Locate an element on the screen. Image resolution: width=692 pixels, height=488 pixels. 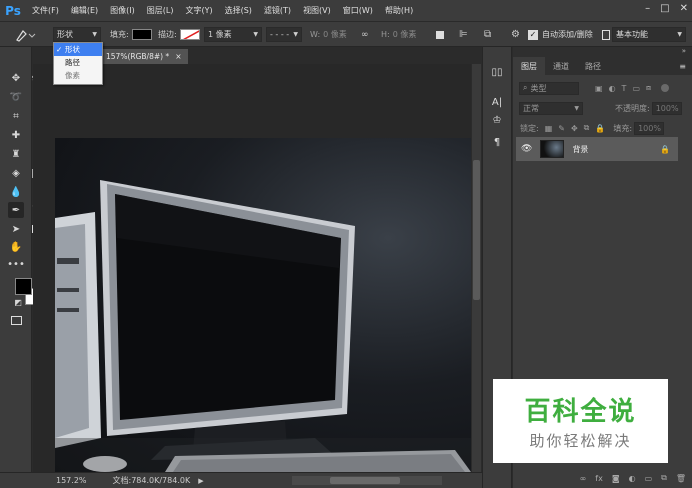
auto-add-checkbox: ✓ is located at coordinates (533, 34).